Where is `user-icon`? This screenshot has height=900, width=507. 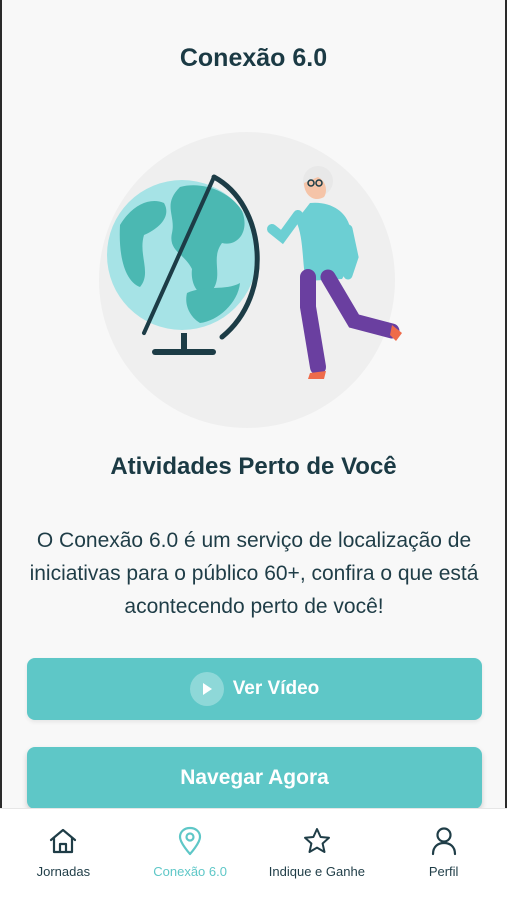 user-icon is located at coordinates (444, 841).